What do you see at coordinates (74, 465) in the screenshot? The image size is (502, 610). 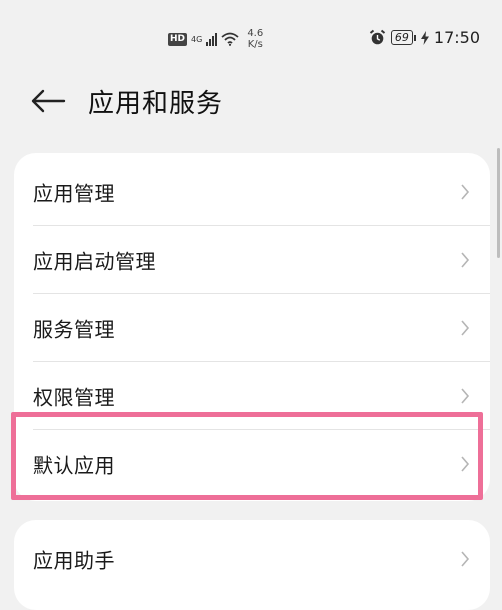 I see `menu-item-label: 默认应用` at bounding box center [74, 465].